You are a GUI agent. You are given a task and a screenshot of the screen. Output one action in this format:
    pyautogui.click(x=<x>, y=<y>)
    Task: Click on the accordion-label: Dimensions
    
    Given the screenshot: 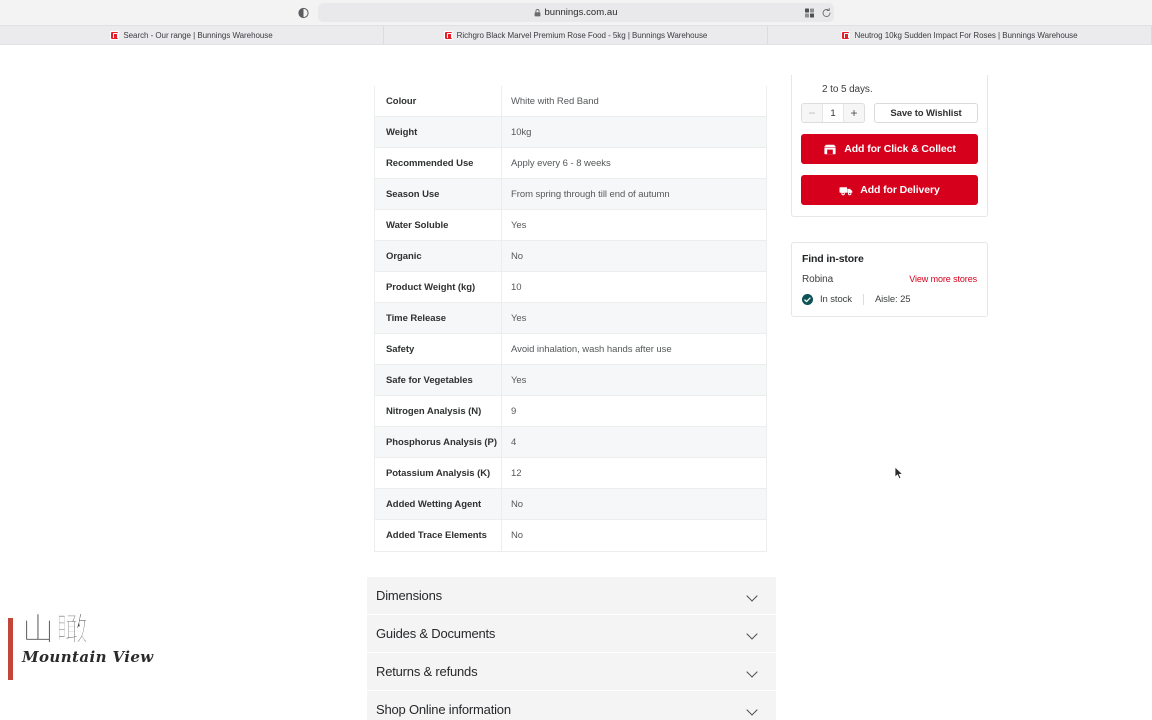 What is the action you would take?
    pyautogui.click(x=409, y=595)
    